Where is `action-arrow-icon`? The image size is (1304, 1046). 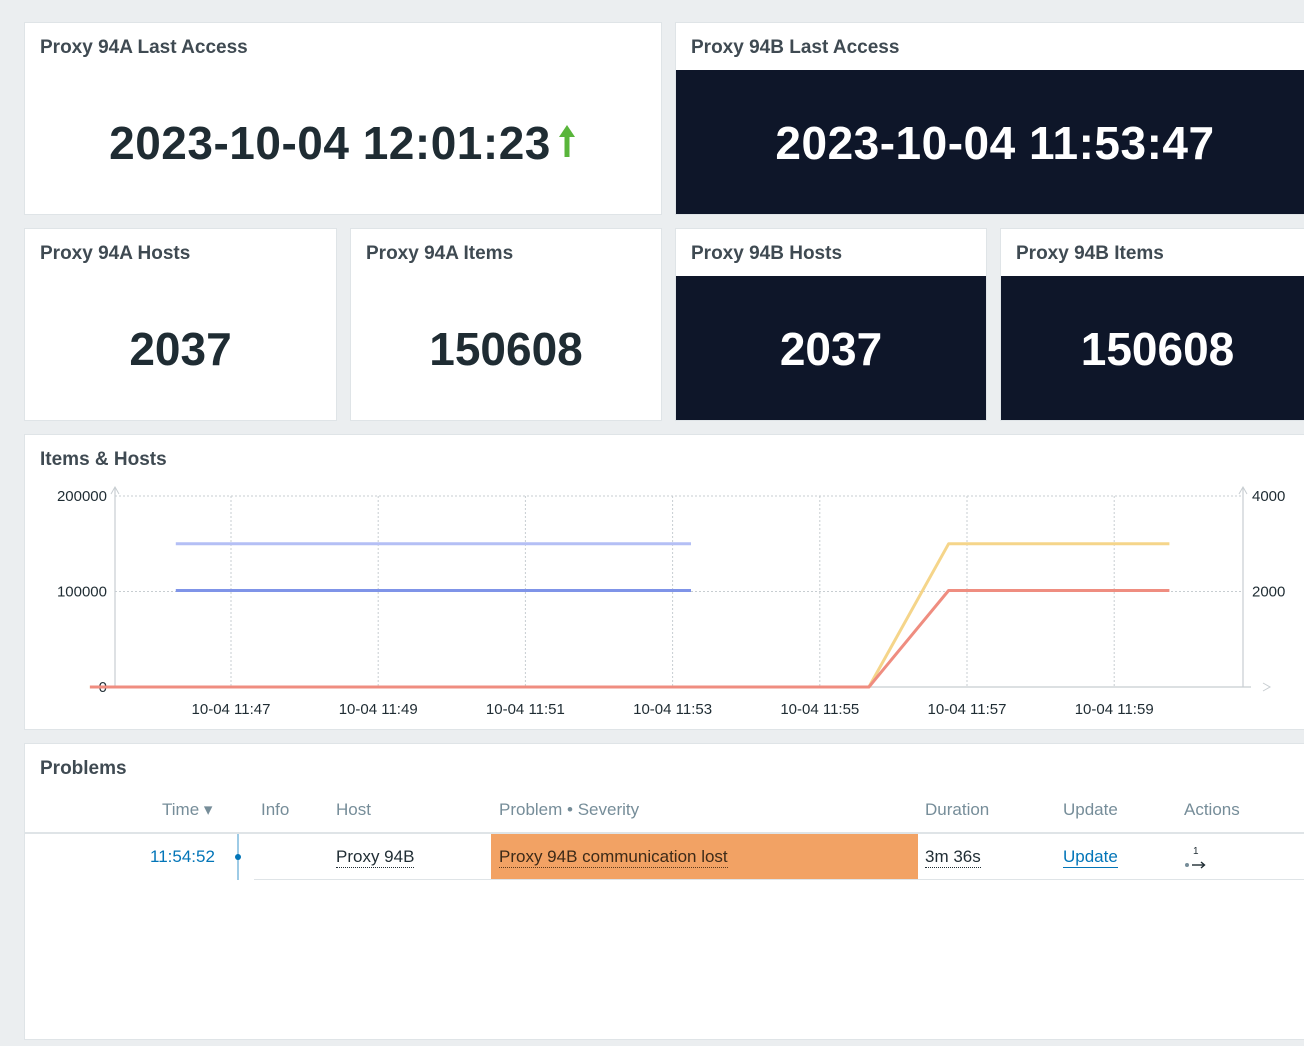 action-arrow-icon is located at coordinates (1195, 865).